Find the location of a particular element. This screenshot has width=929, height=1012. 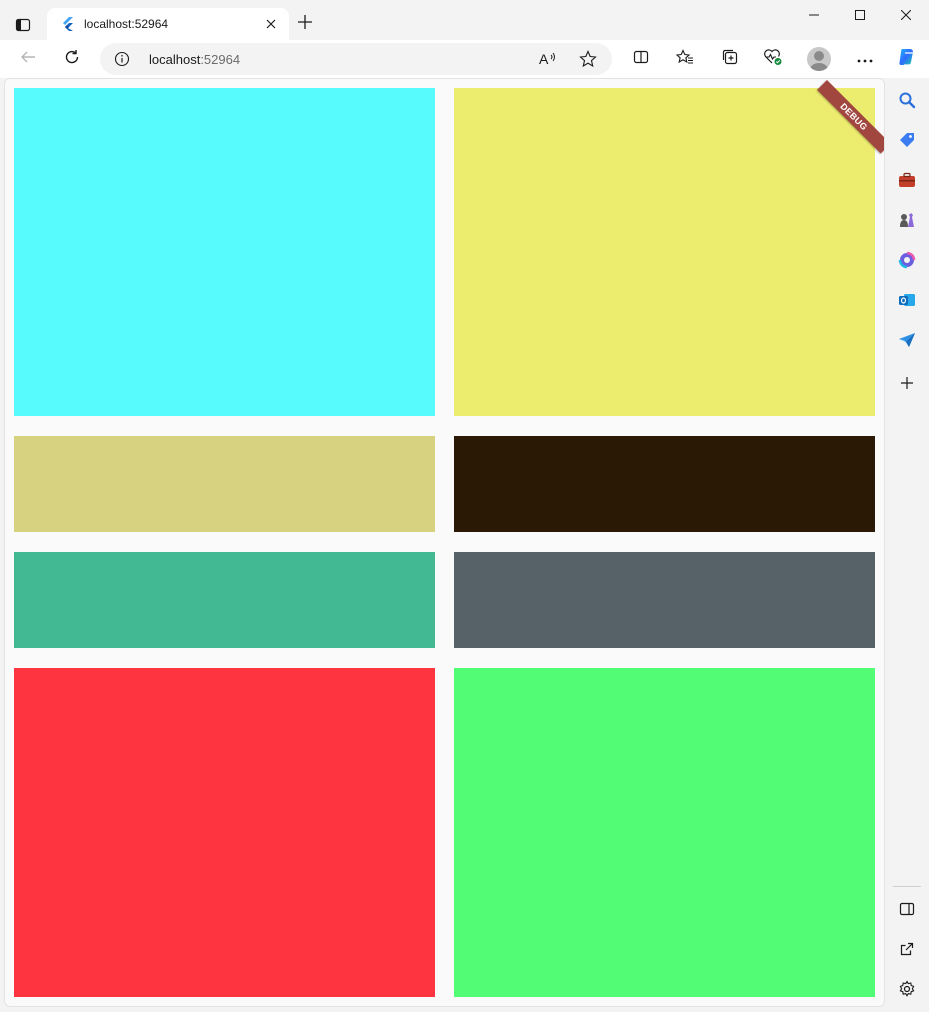

copilot-icon is located at coordinates (907, 59).